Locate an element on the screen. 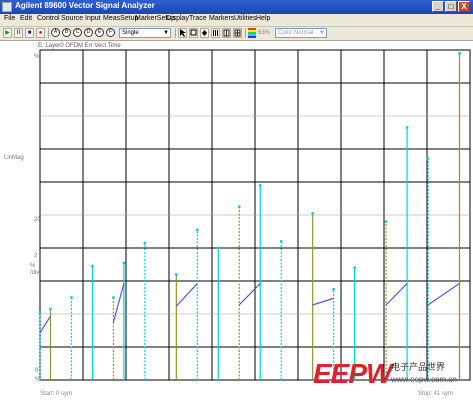 The image size is (473, 400). stop-icon: ■ is located at coordinates (29, 33).